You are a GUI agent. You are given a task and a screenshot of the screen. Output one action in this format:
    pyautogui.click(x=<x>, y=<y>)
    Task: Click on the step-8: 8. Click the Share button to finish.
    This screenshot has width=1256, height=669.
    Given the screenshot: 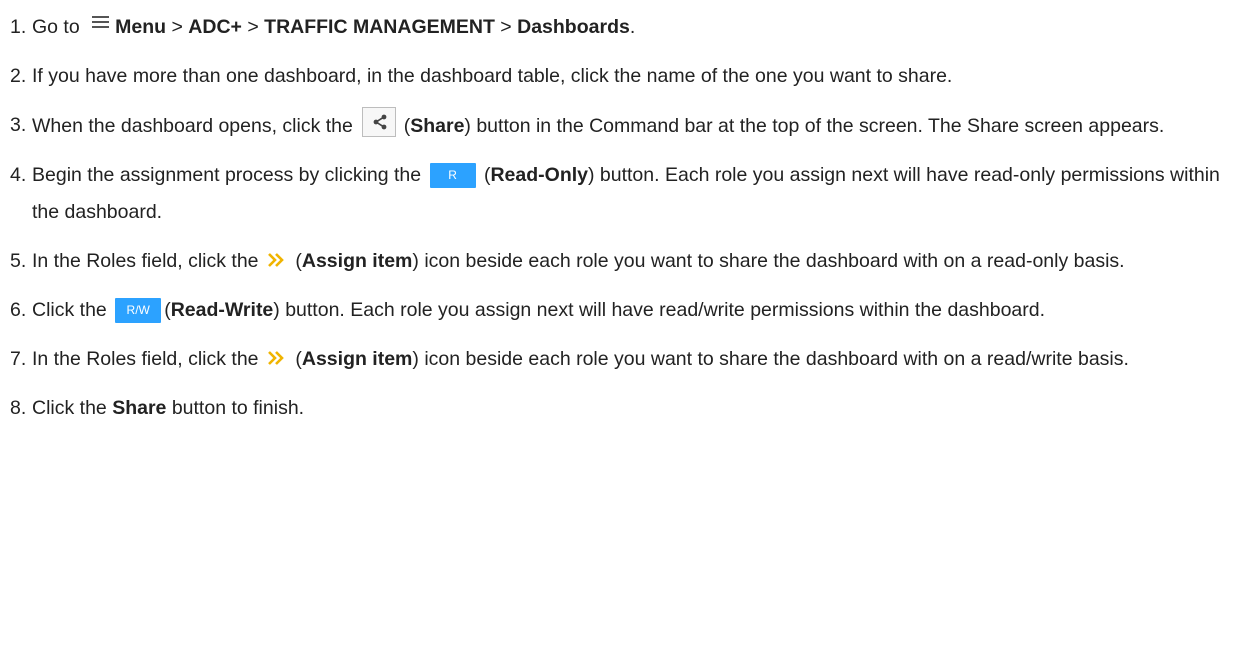 What is the action you would take?
    pyautogui.click(x=630, y=408)
    